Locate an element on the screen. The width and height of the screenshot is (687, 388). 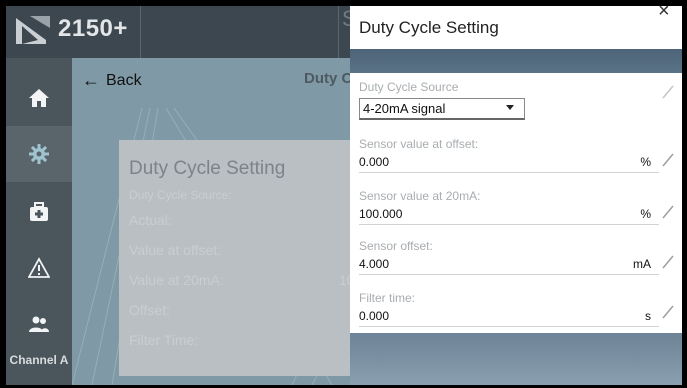
sensor-value-20ma-field: Sensor value at 20mA: 100.000 % is located at coordinates (509, 207).